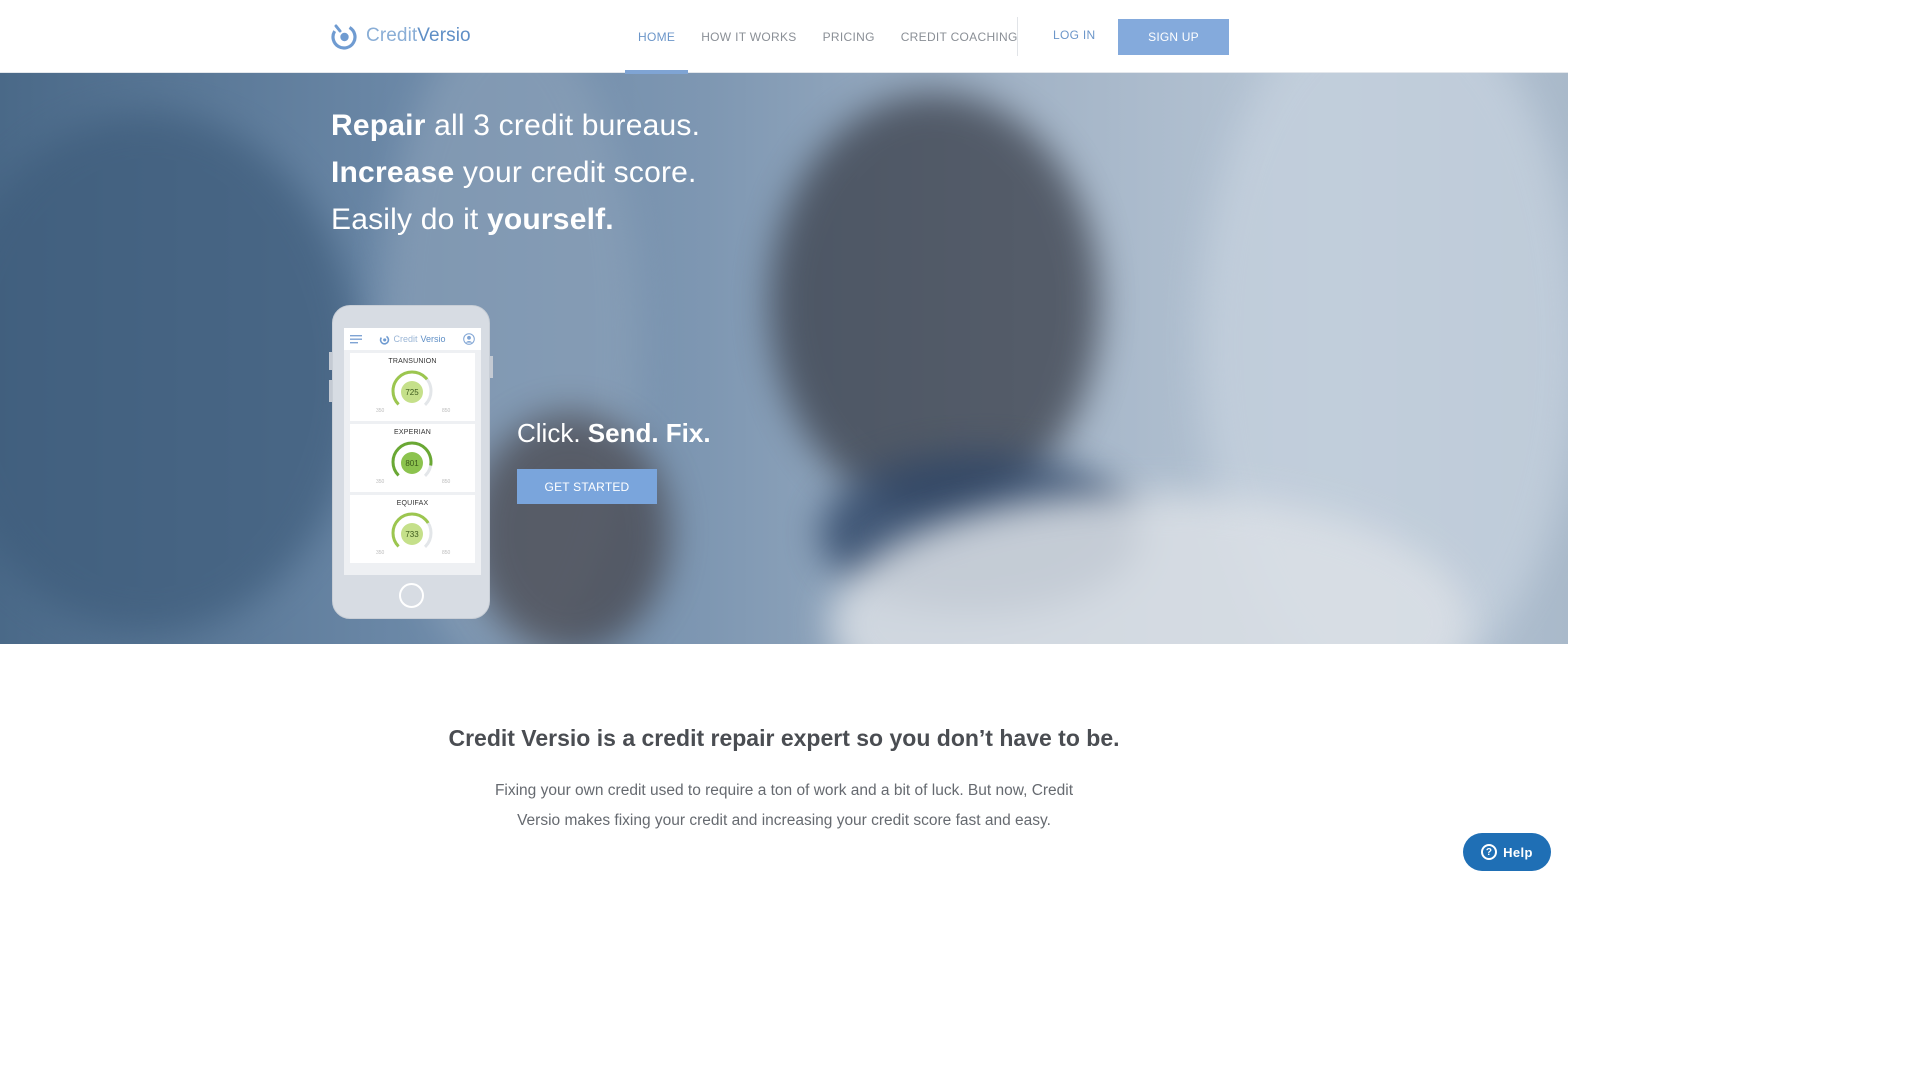 Image resolution: width=1920 pixels, height=1080 pixels. I want to click on bureau-card-transunion: TRANSUNION 725 350 850, so click(412, 387).